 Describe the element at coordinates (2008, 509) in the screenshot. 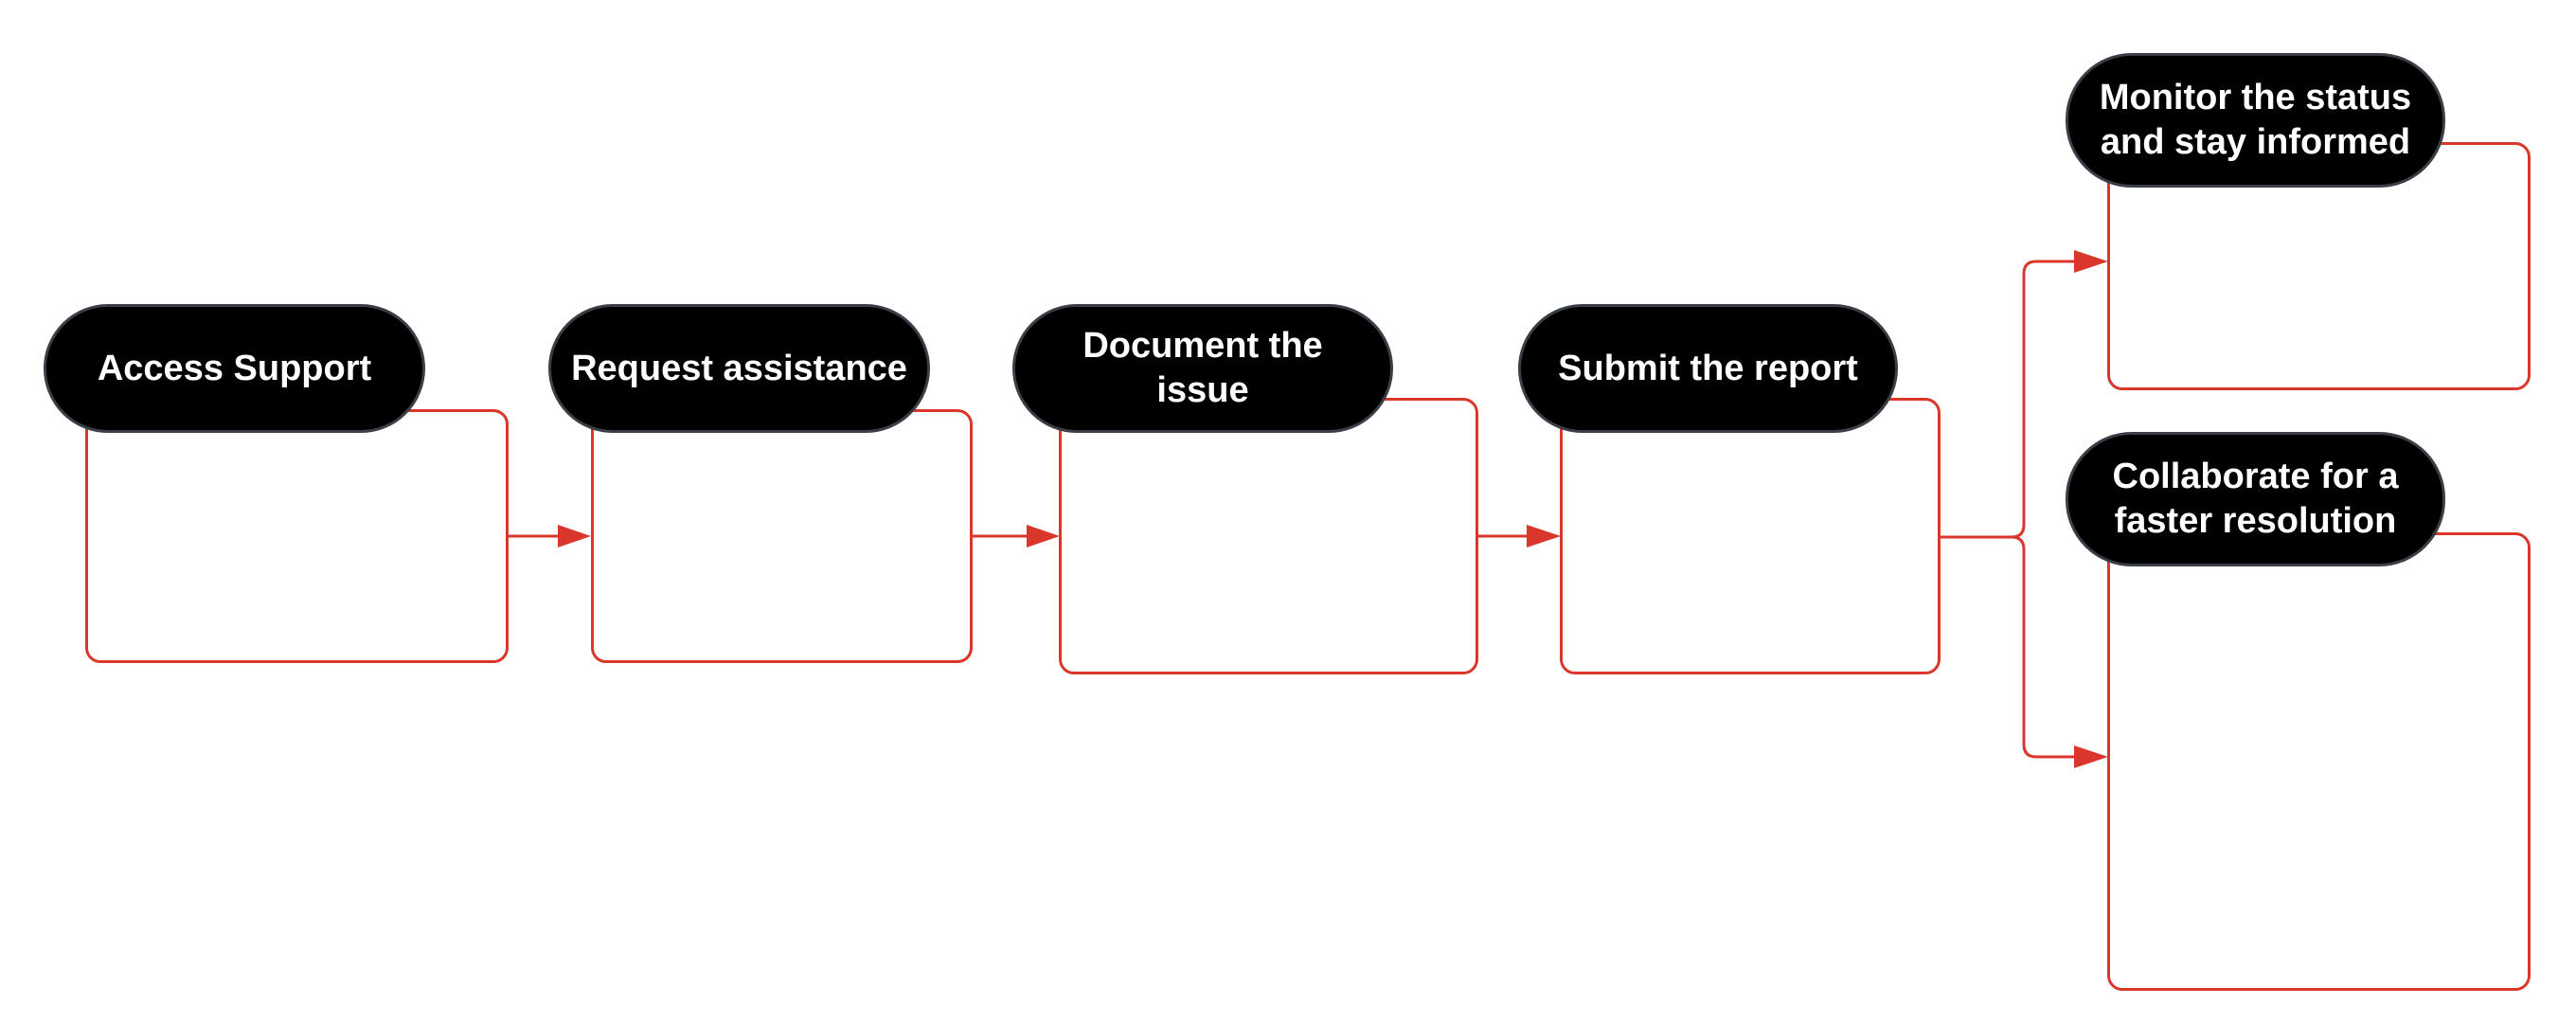

I see `branch-connector` at that location.